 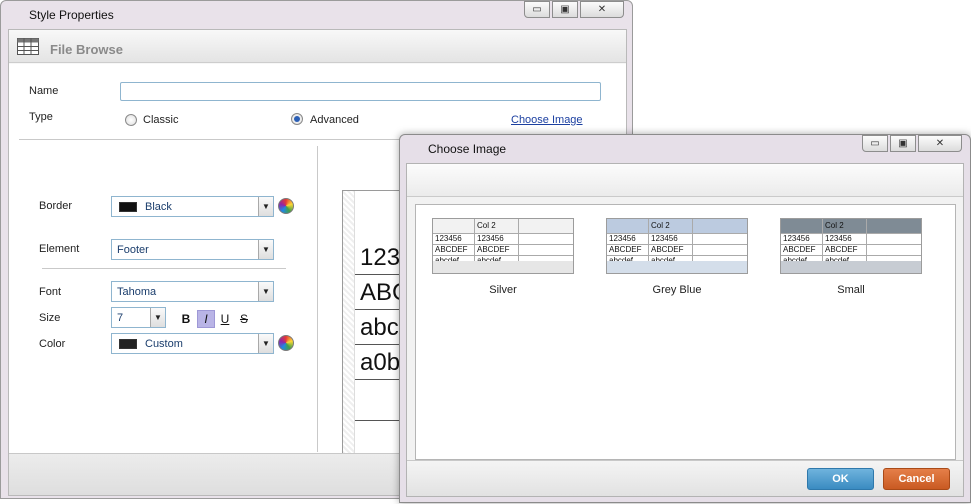 I want to click on dialog-title: Choose Image, so click(x=467, y=149).